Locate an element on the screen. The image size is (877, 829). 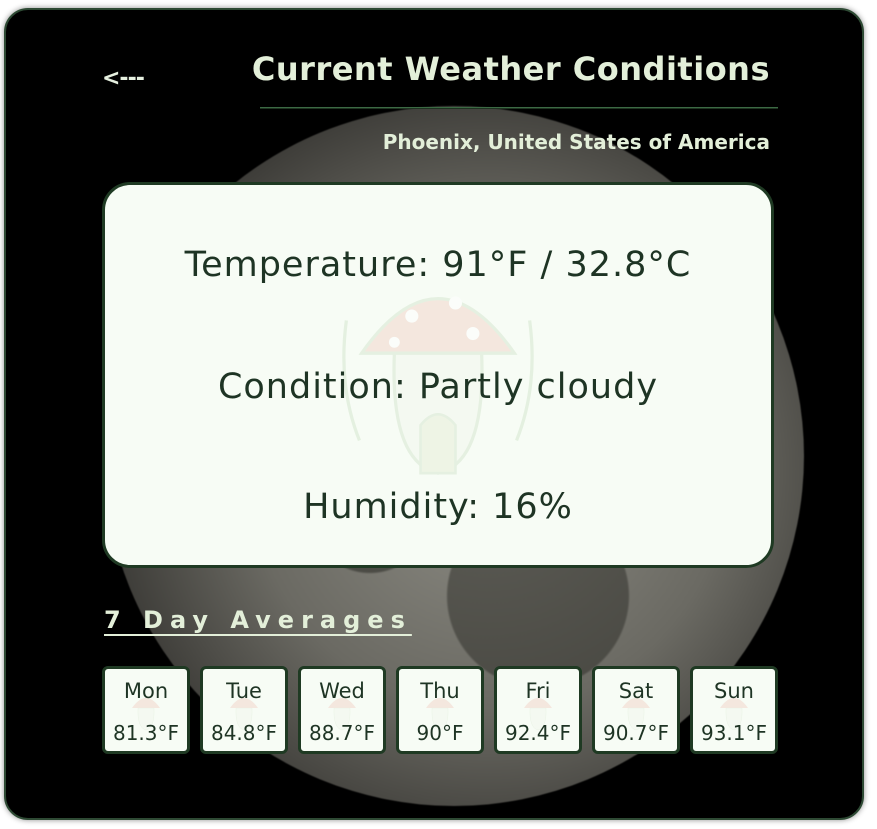
day-name: Sun is located at coordinates (734, 691).